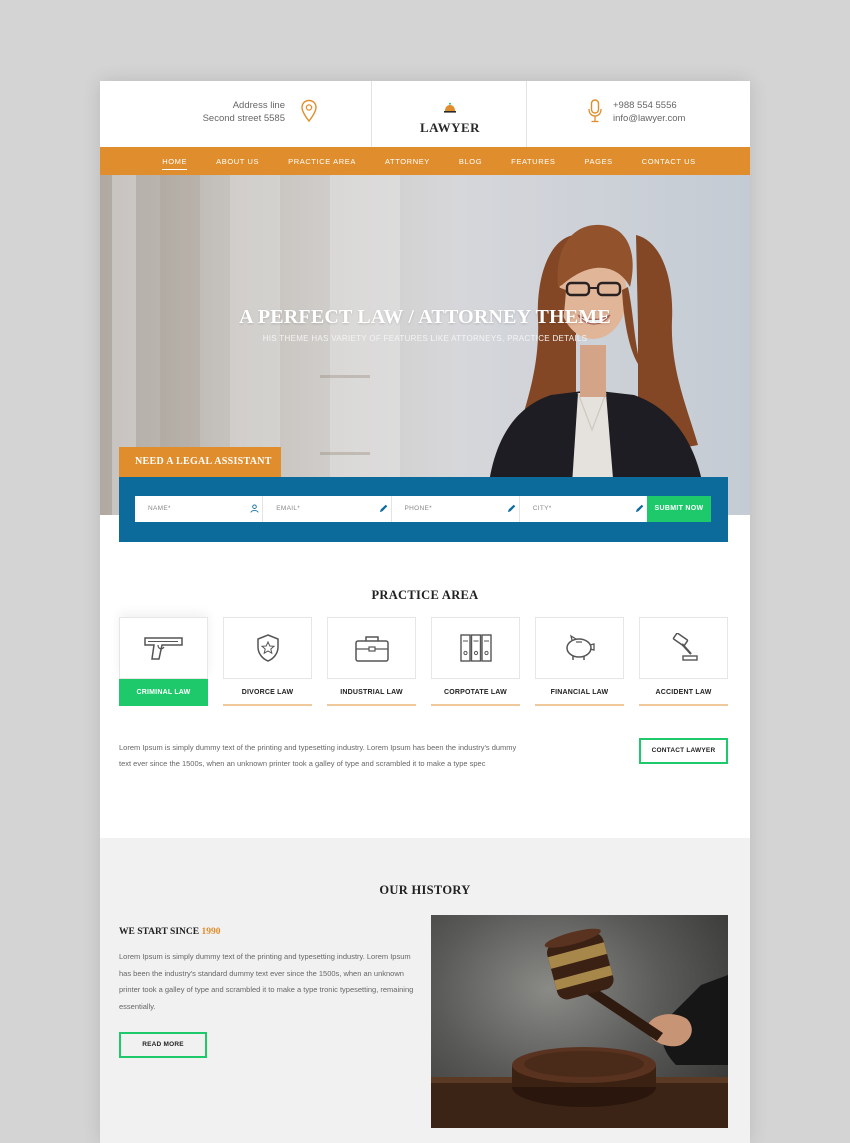 This screenshot has height=1143, width=850. What do you see at coordinates (175, 163) in the screenshot?
I see `nav-home: HOME` at bounding box center [175, 163].